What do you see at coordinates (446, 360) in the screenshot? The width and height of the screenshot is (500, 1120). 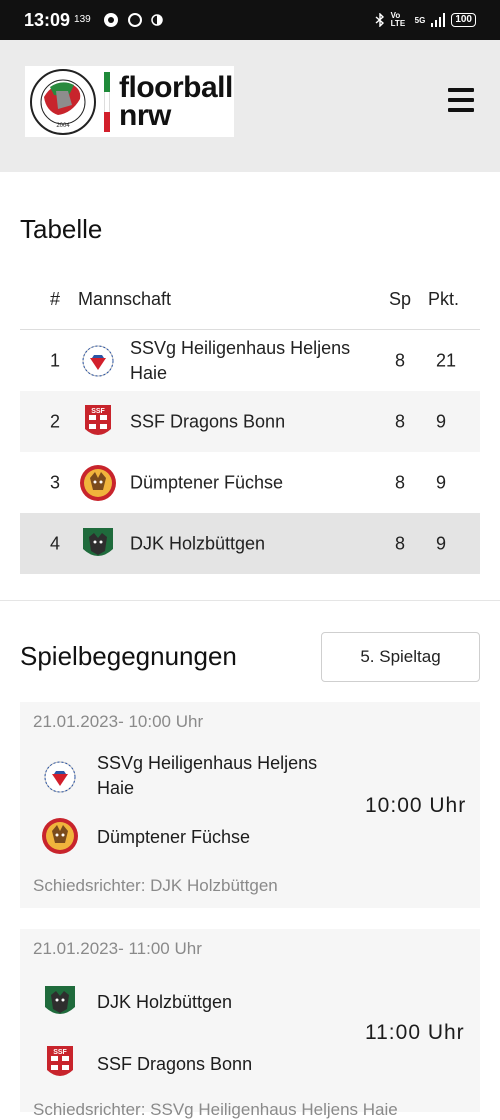 I see `row-points: 21` at bounding box center [446, 360].